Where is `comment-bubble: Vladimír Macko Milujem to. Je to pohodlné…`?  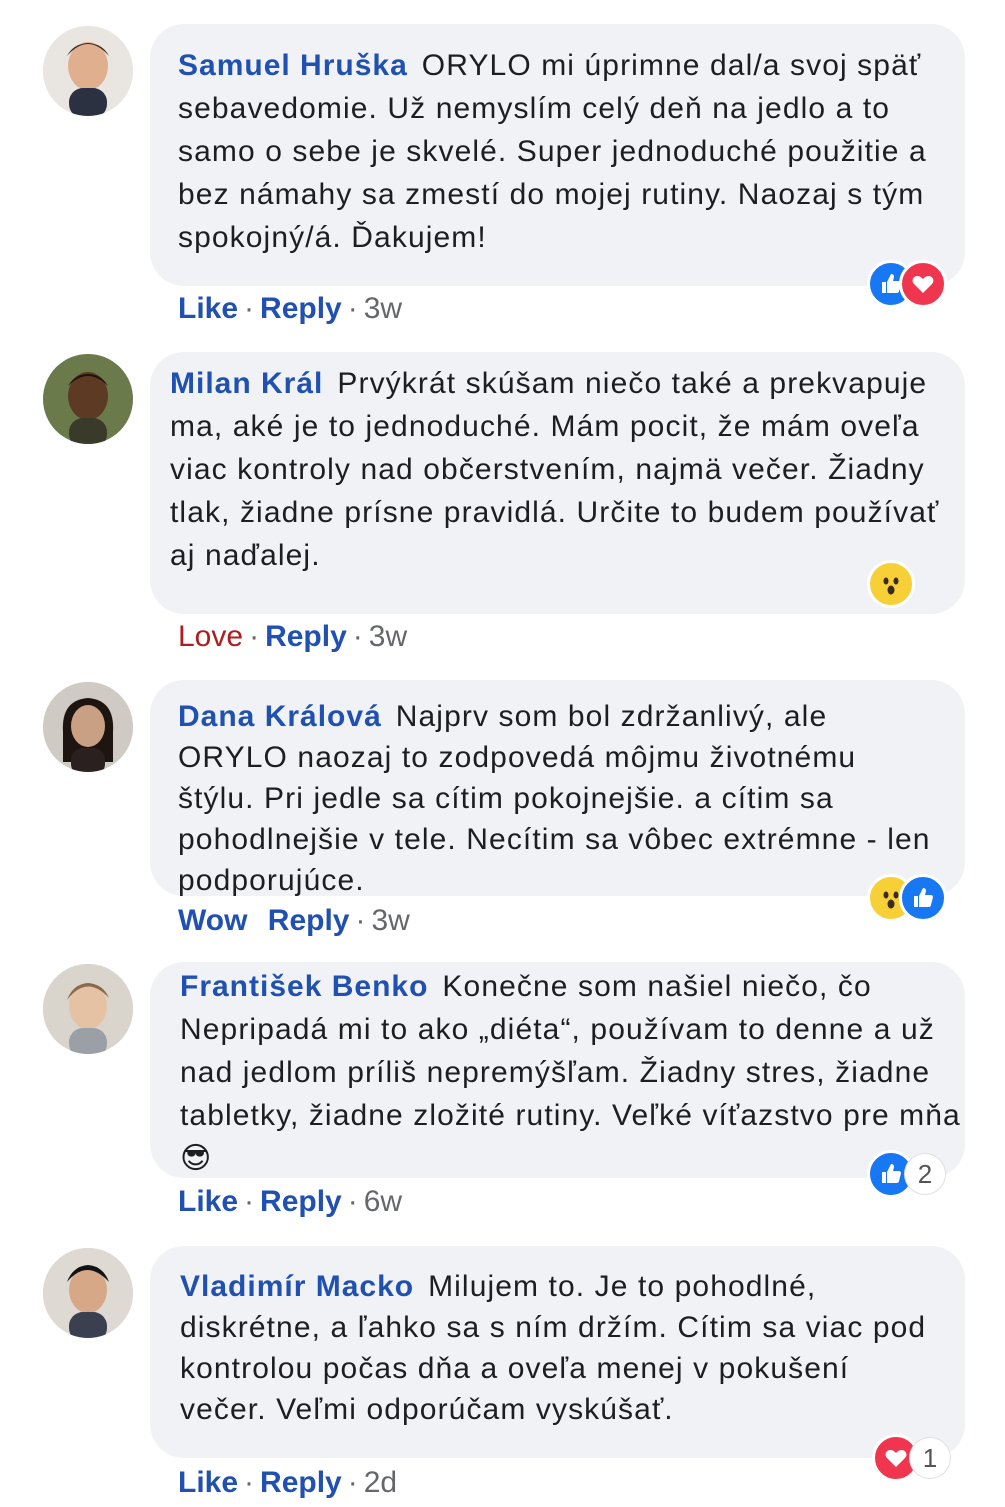
comment-bubble: Vladimír Macko Milujem to. Je to pohodlné… is located at coordinates (557, 1352).